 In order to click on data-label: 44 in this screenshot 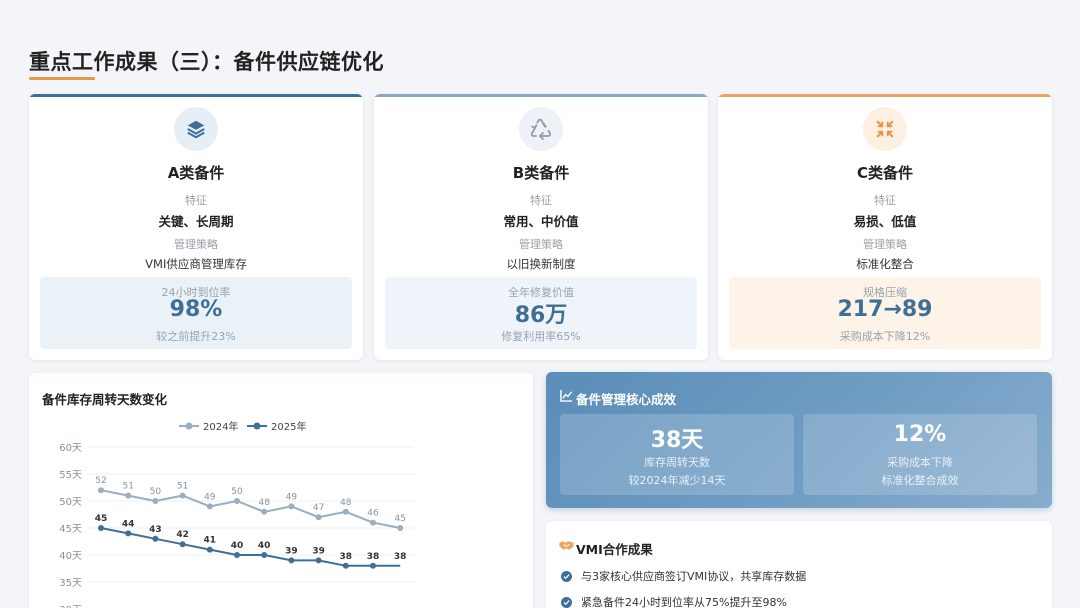, I will do `click(128, 524)`.